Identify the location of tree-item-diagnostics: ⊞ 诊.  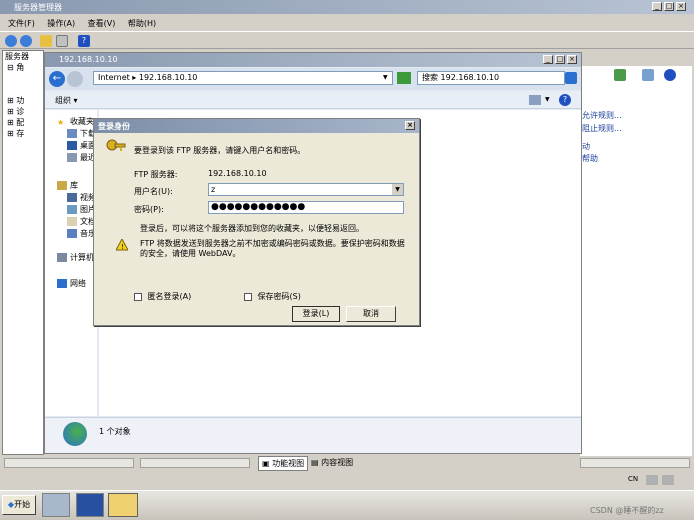
(23, 111).